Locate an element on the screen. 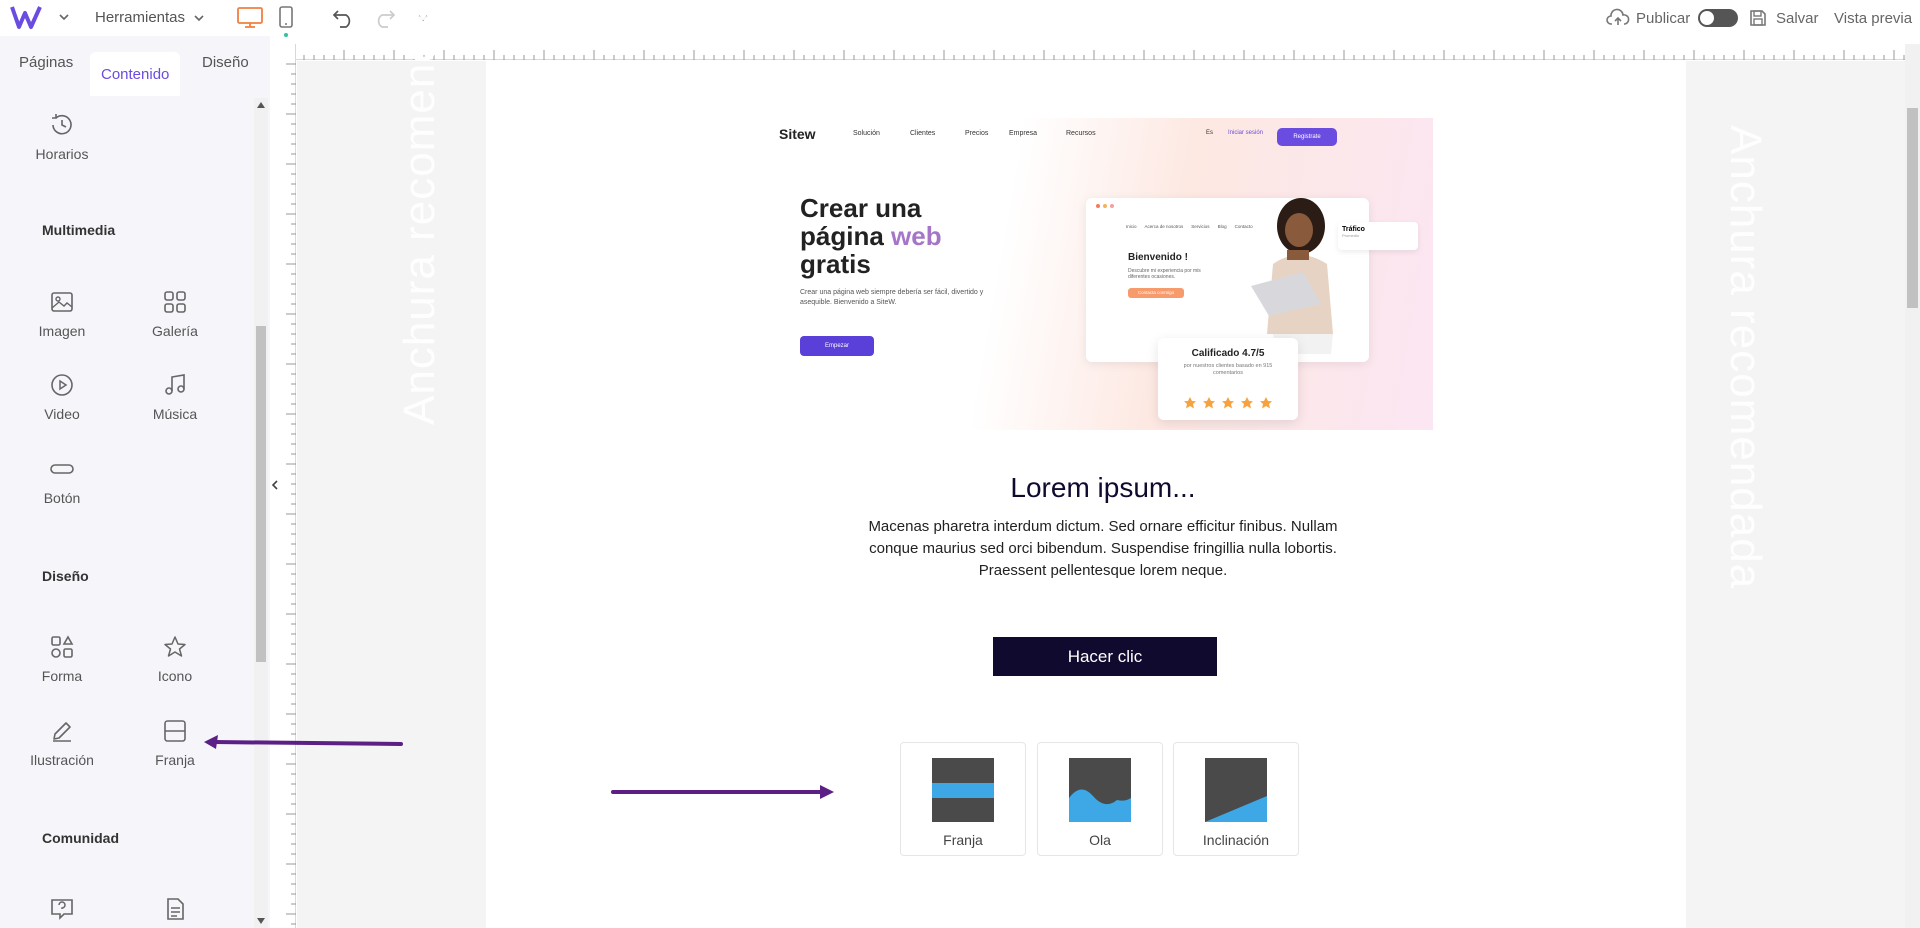 The height and width of the screenshot is (928, 1920). button-icon is located at coordinates (62, 469).